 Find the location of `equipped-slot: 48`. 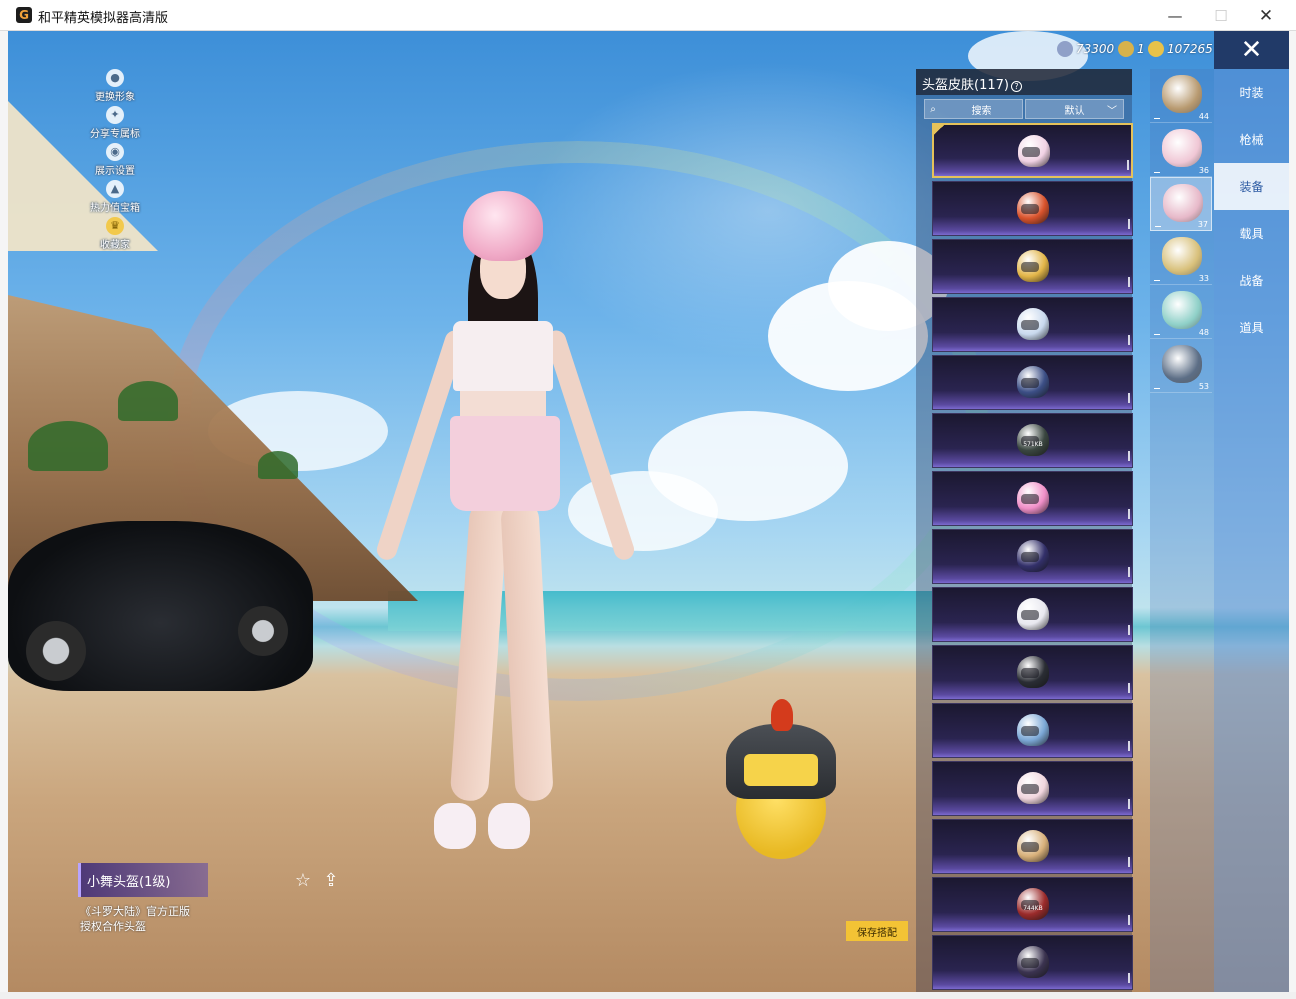

equipped-slot: 48 is located at coordinates (1181, 312).